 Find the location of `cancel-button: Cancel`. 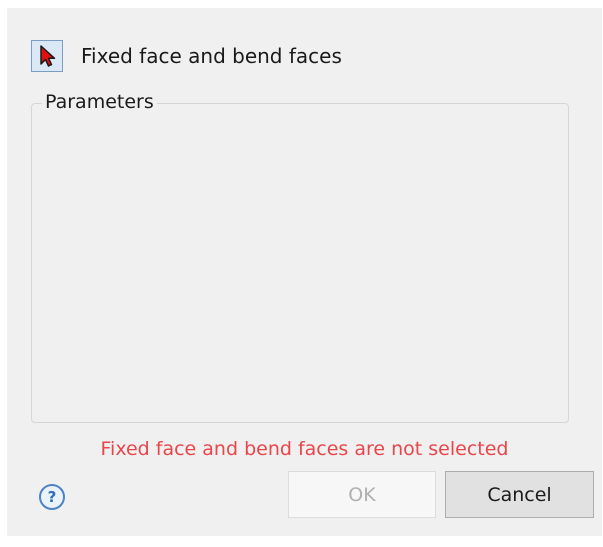

cancel-button: Cancel is located at coordinates (519, 494).